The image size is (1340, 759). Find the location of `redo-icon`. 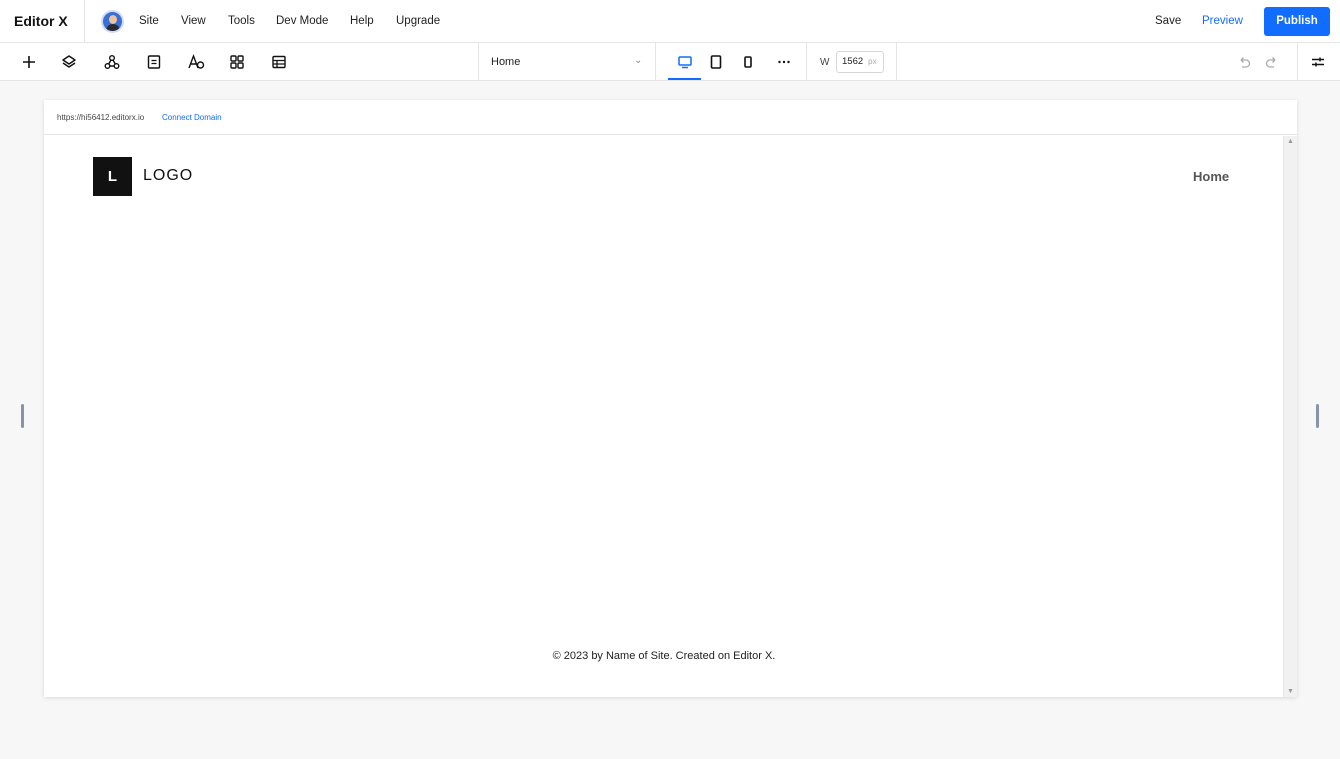

redo-icon is located at coordinates (1272, 62).